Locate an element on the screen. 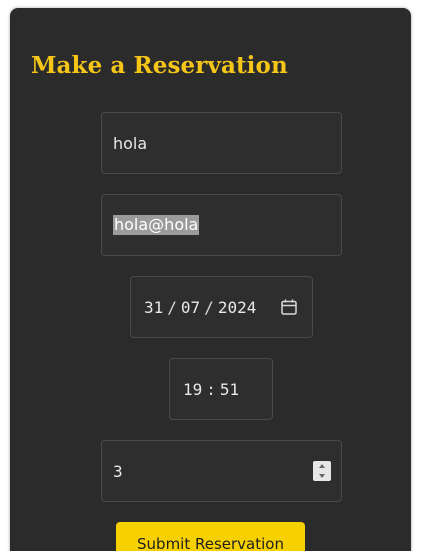 Image resolution: width=427 pixels, height=551 pixels. email-input: hola@hola is located at coordinates (221, 225).